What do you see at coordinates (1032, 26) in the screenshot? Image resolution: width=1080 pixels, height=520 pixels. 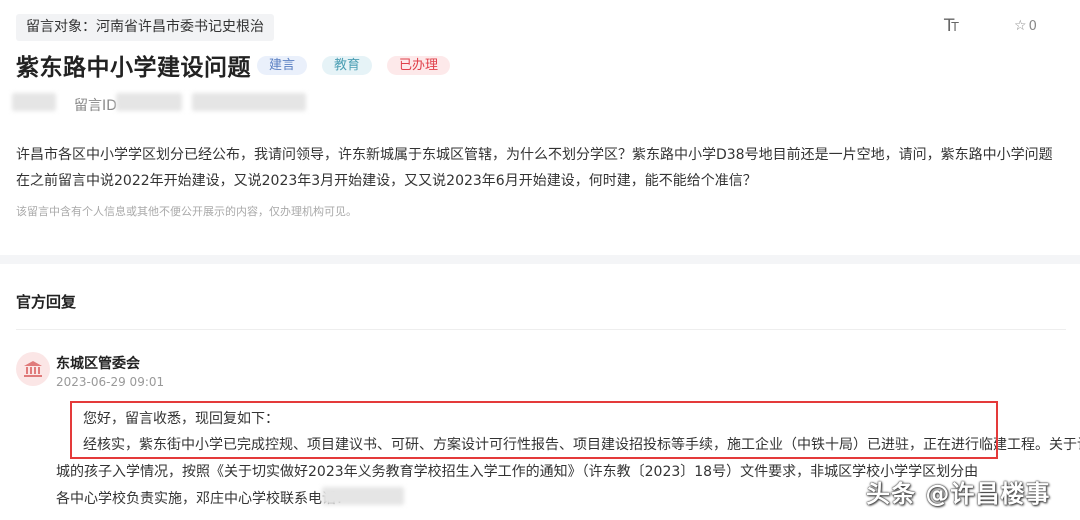 I see `favorite-count: 0` at bounding box center [1032, 26].